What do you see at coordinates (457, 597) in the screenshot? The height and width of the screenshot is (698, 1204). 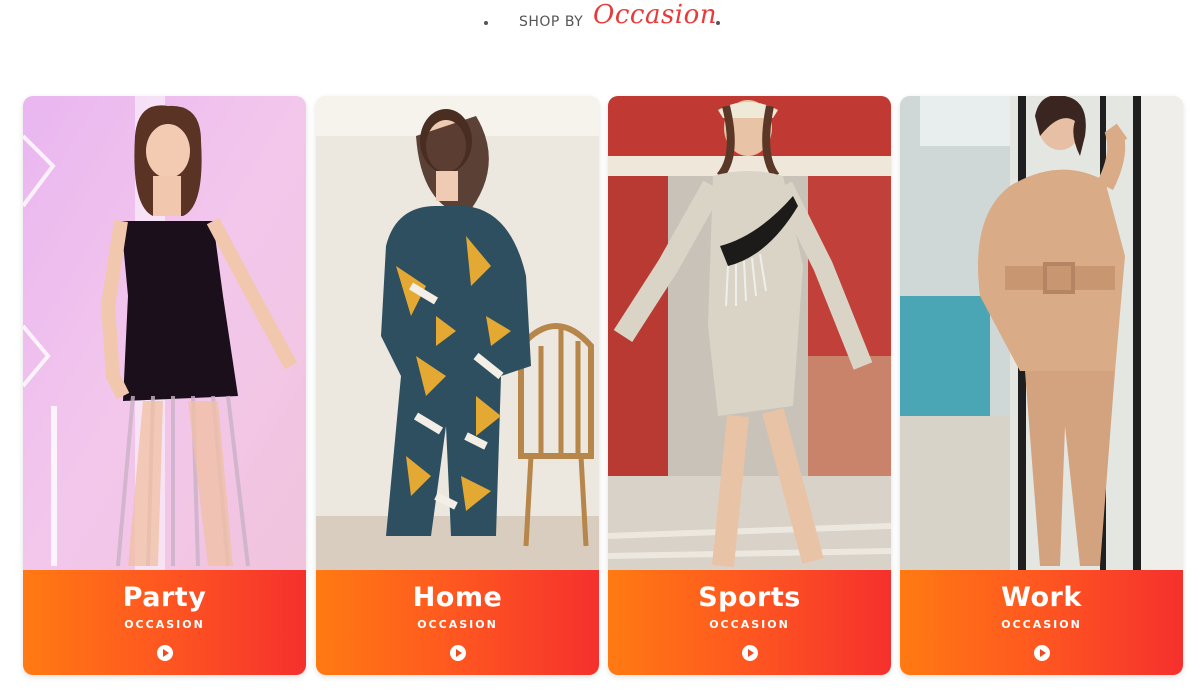 I see `card-title: Home` at bounding box center [457, 597].